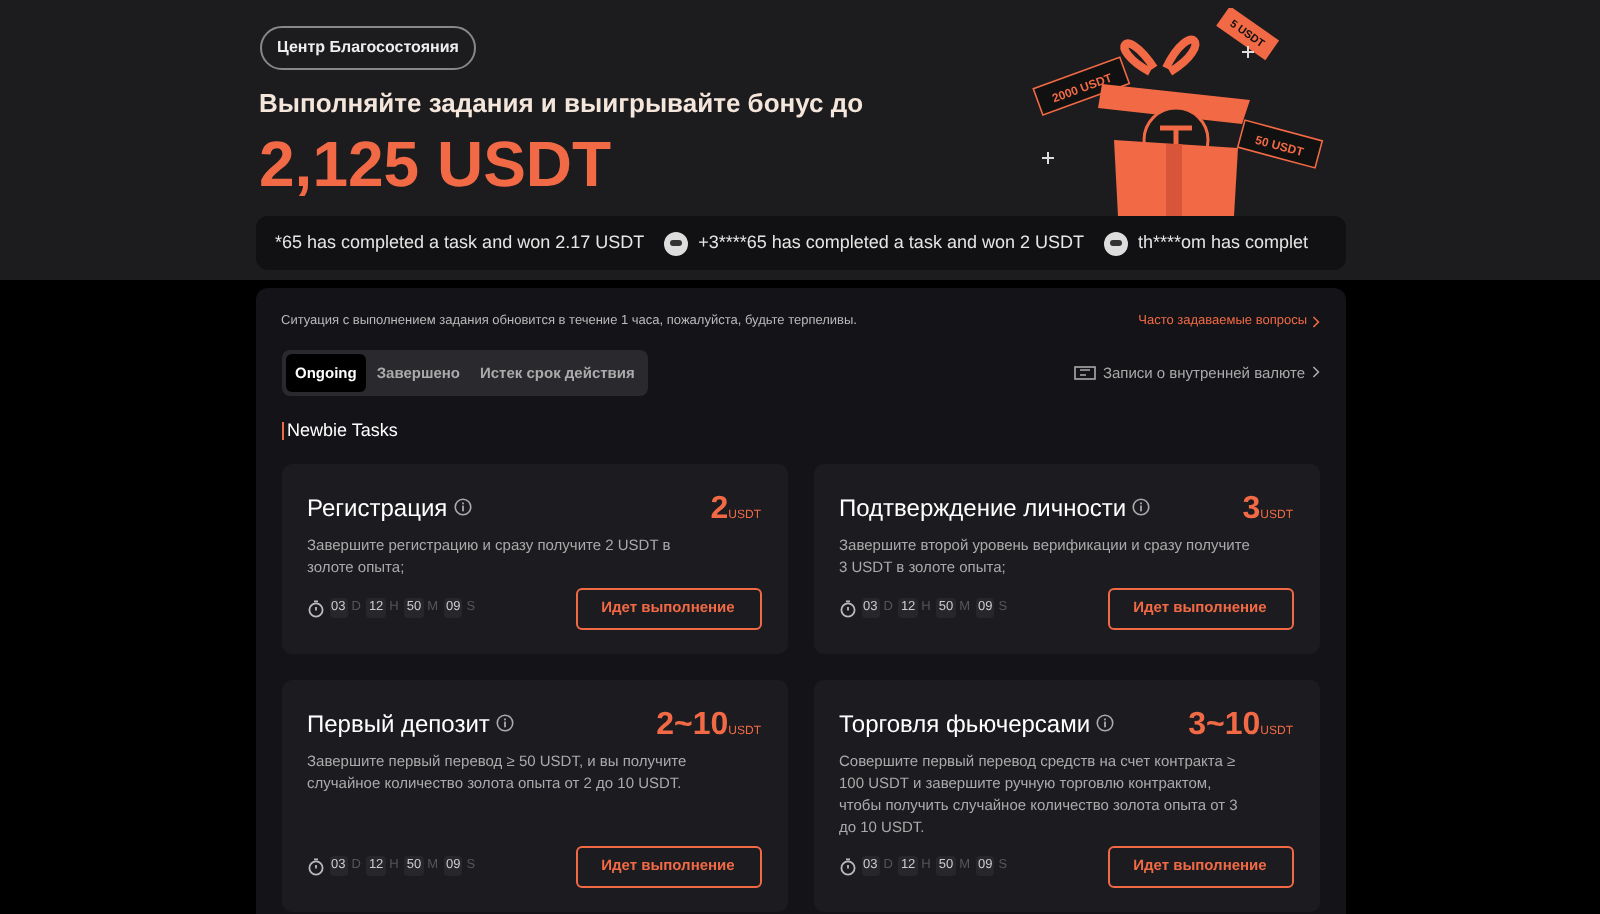 The width and height of the screenshot is (1600, 914). What do you see at coordinates (1223, 242) in the screenshot?
I see `ticker-message: th****om has complet` at bounding box center [1223, 242].